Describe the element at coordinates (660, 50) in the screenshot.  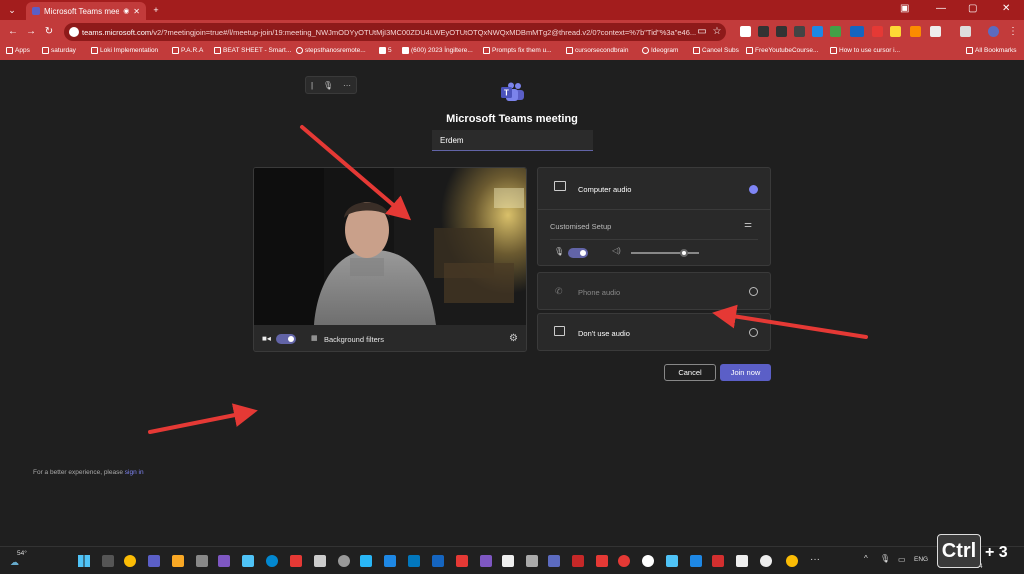
I see `bookmark-ideogram: Ideogram` at that location.